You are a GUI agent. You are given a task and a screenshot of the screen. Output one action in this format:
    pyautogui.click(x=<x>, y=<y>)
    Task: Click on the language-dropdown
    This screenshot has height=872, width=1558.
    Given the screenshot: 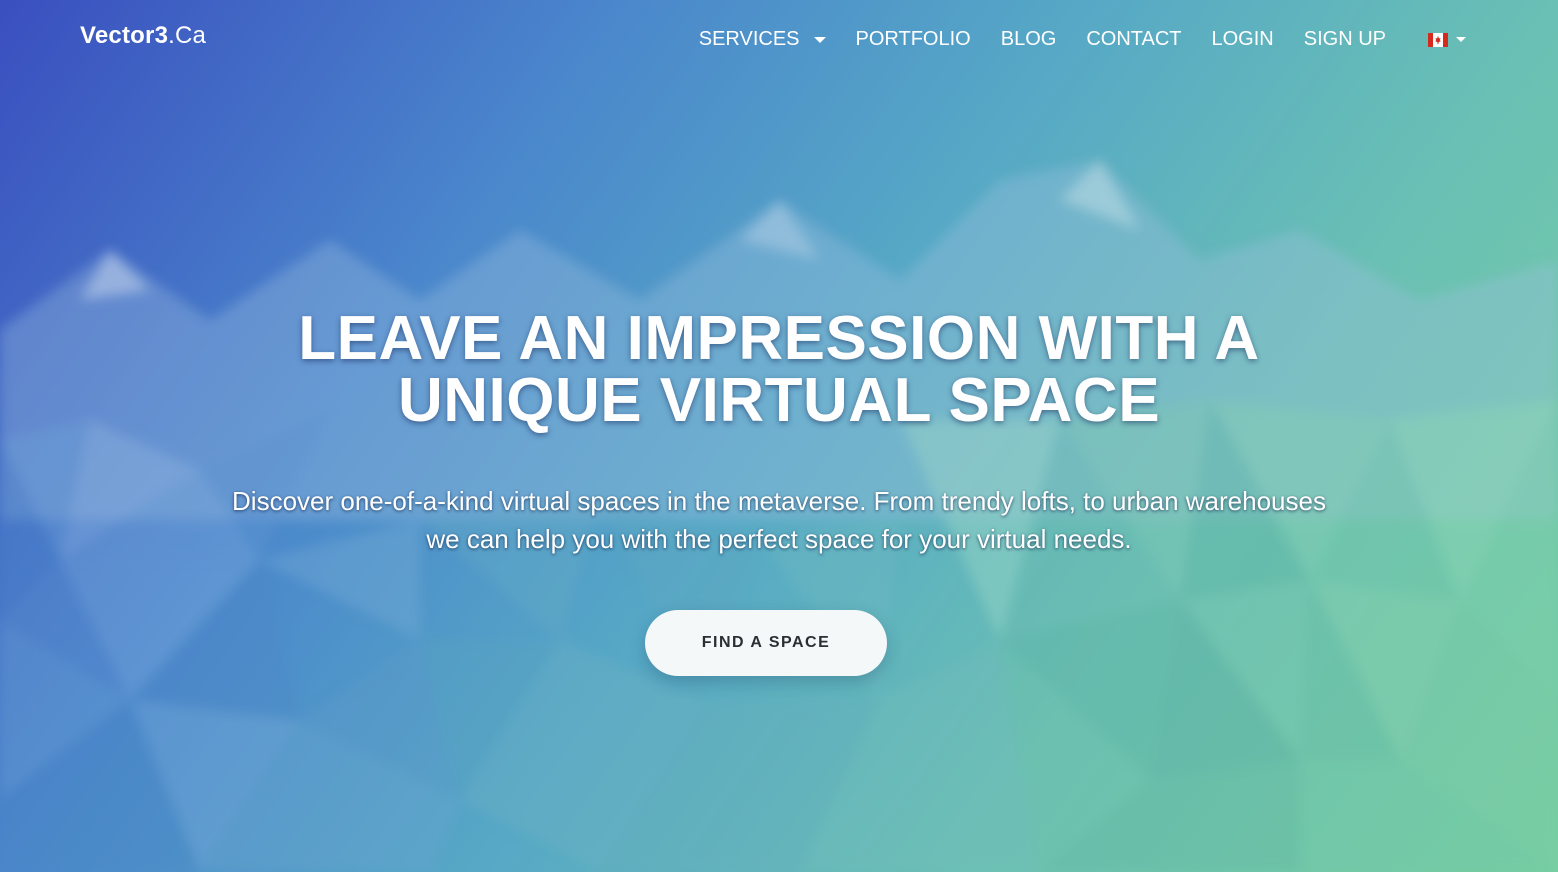 What is the action you would take?
    pyautogui.click(x=1447, y=39)
    